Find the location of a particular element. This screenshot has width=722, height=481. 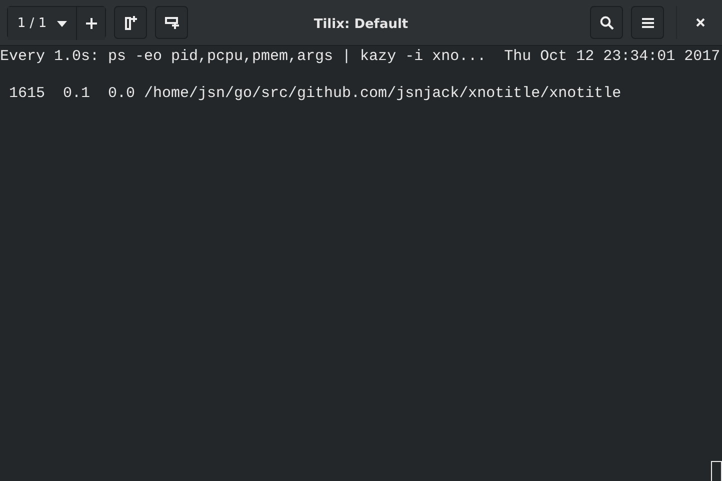

terminal-cursor is located at coordinates (716, 471).